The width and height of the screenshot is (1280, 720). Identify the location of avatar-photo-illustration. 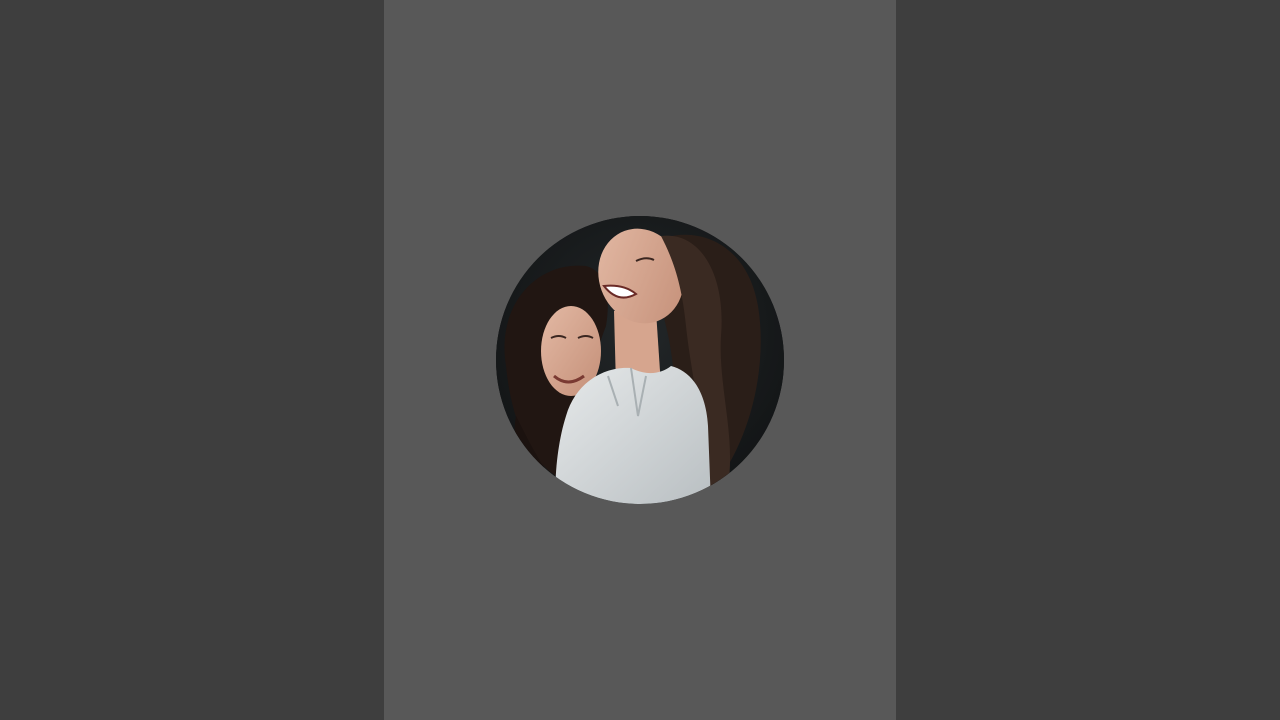
(640, 360).